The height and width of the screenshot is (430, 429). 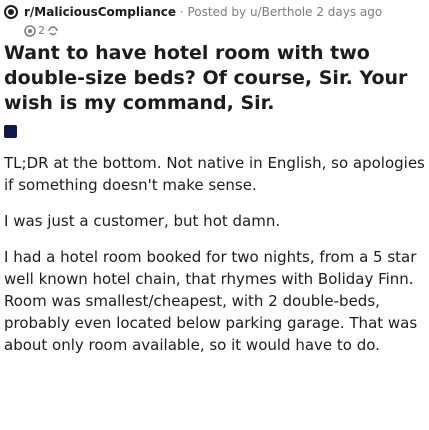 I want to click on body-paragraph: I was just a customer, but hot damn., so click(x=142, y=221).